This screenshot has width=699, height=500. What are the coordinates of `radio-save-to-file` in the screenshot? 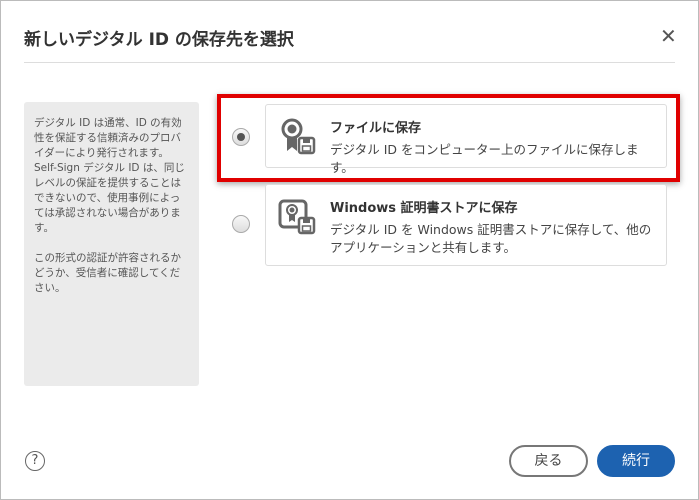 It's located at (241, 137).